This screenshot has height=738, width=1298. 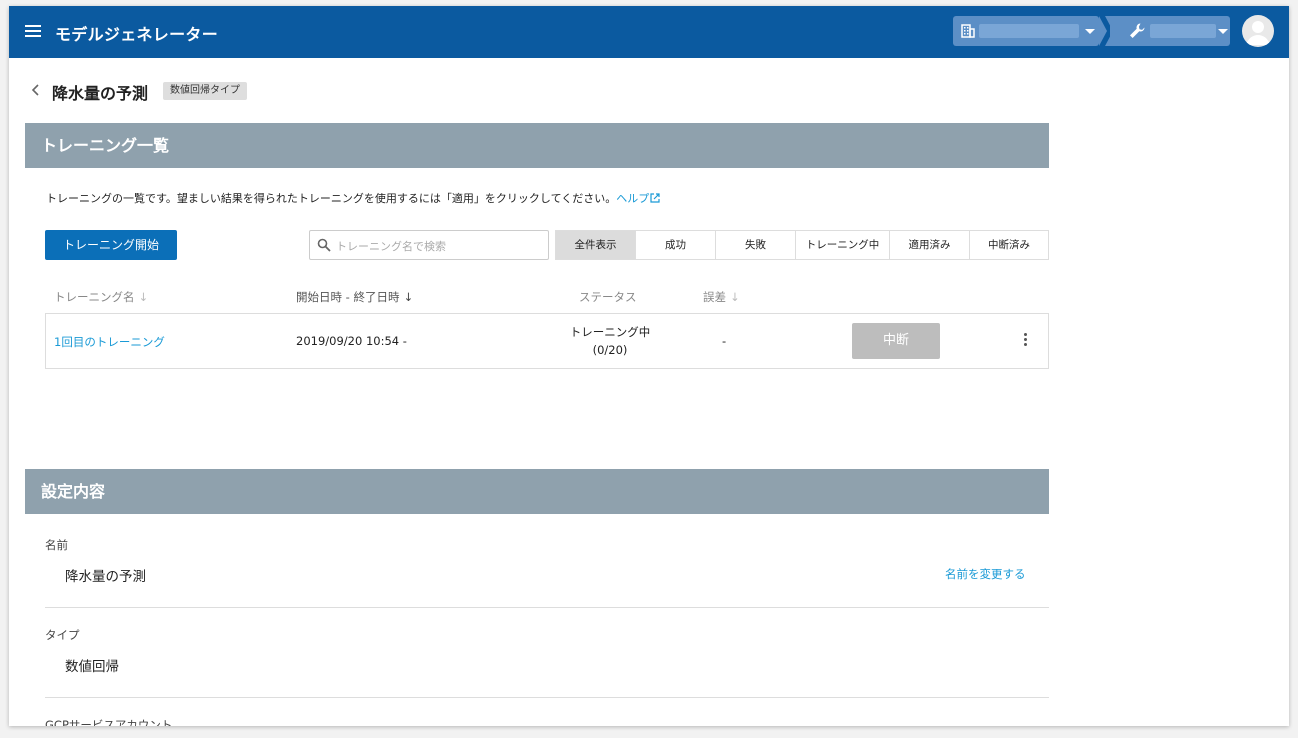 I want to click on column-header-name: トレーニング名 ↓, so click(x=101, y=297).